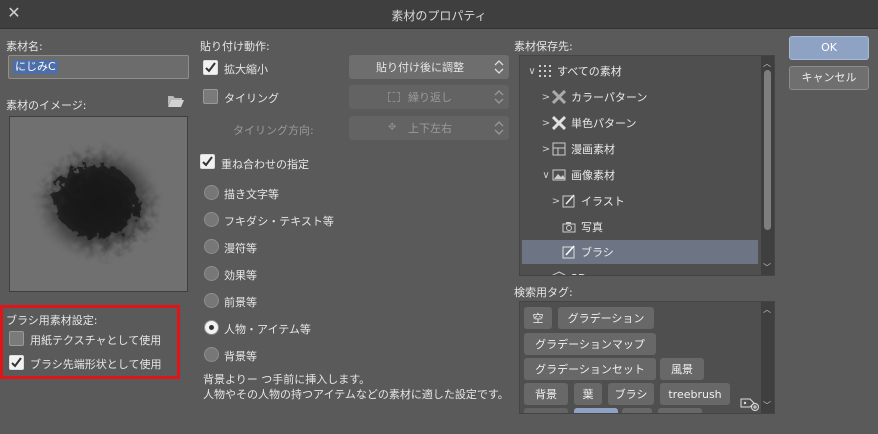 Image resolution: width=878 pixels, height=434 pixels. I want to click on tiling-direction-value: 上下左右, so click(430, 128).